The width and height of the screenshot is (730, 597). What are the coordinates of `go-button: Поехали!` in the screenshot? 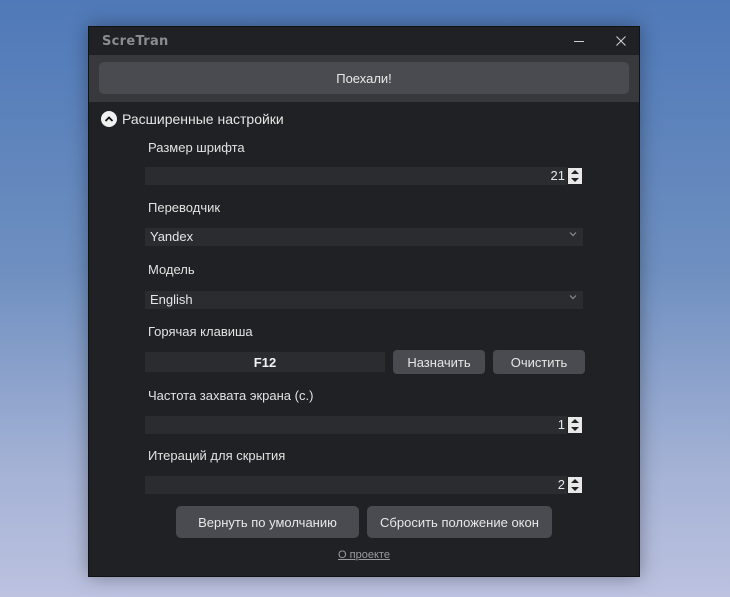 It's located at (364, 78).